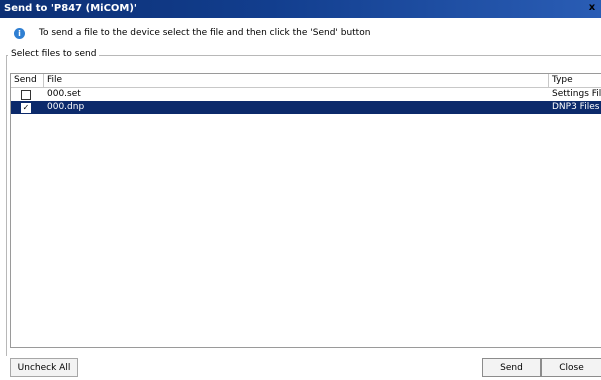 Image resolution: width=601 pixels, height=380 pixels. I want to click on send-checkbox: ✓, so click(26, 108).